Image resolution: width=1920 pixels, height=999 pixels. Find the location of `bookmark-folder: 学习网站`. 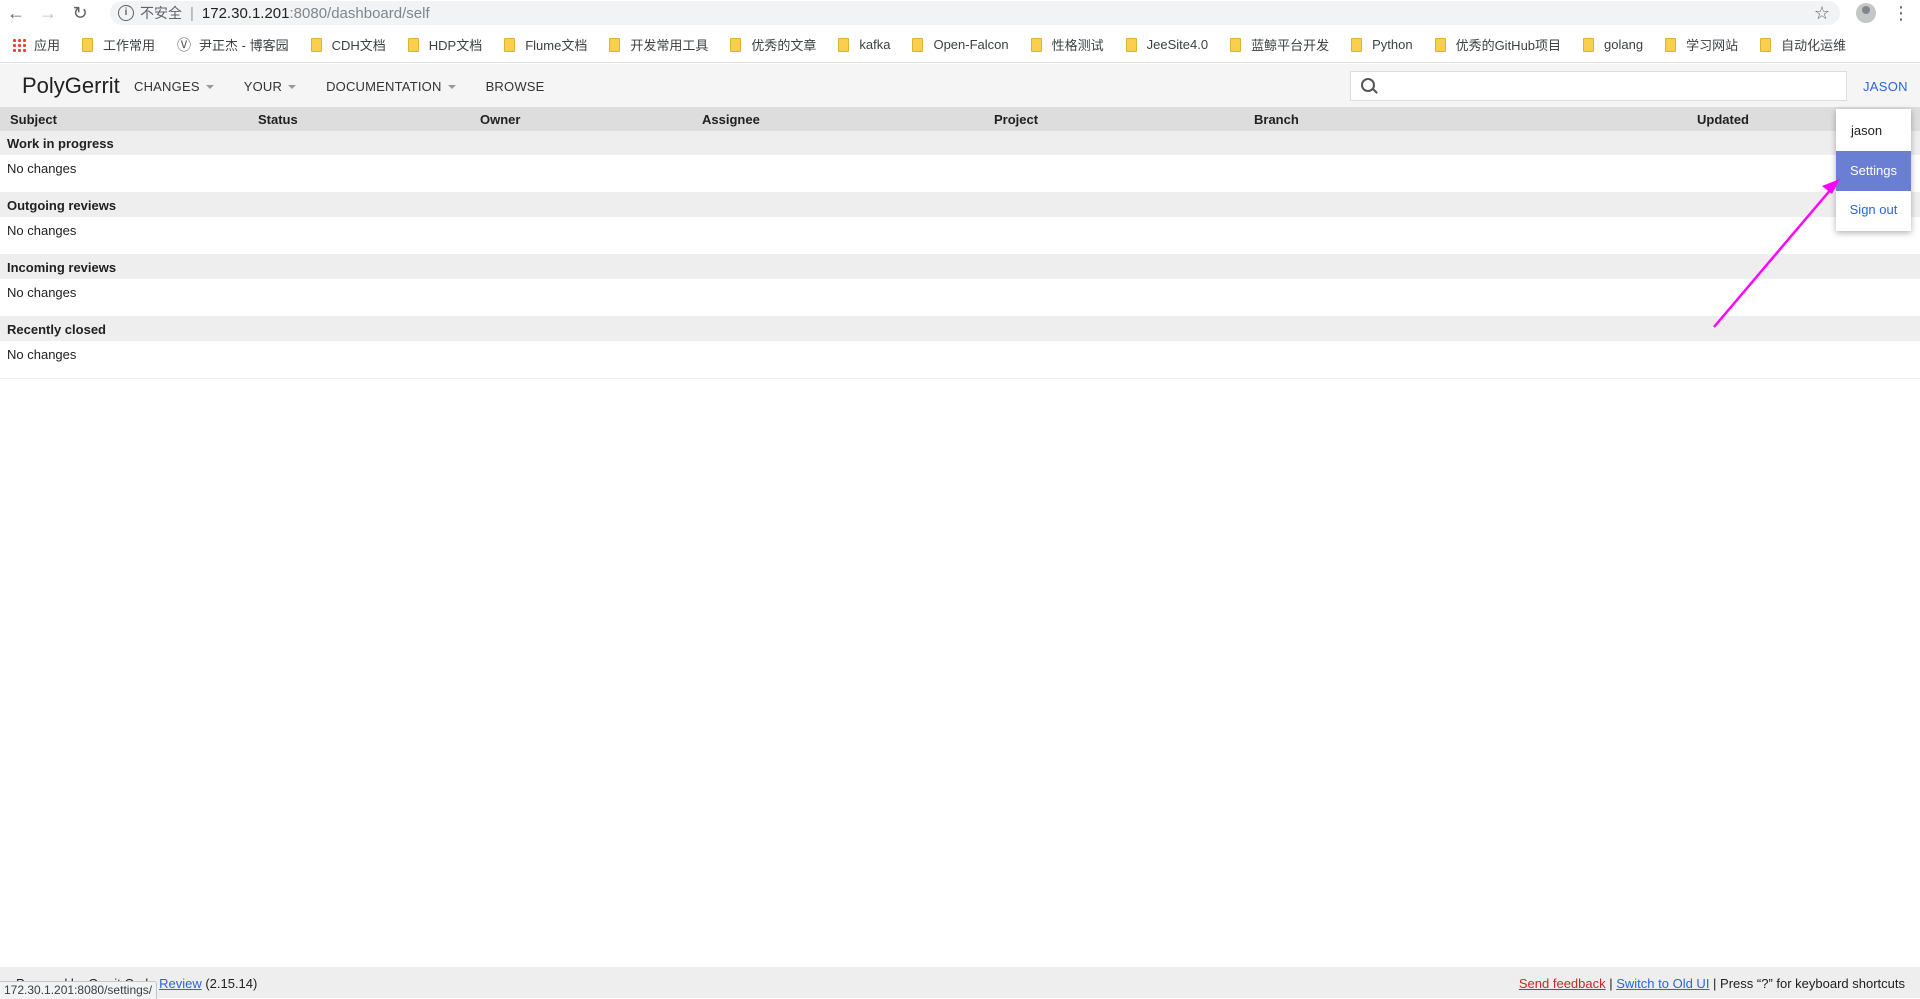

bookmark-folder: 学习网站 is located at coordinates (1701, 44).